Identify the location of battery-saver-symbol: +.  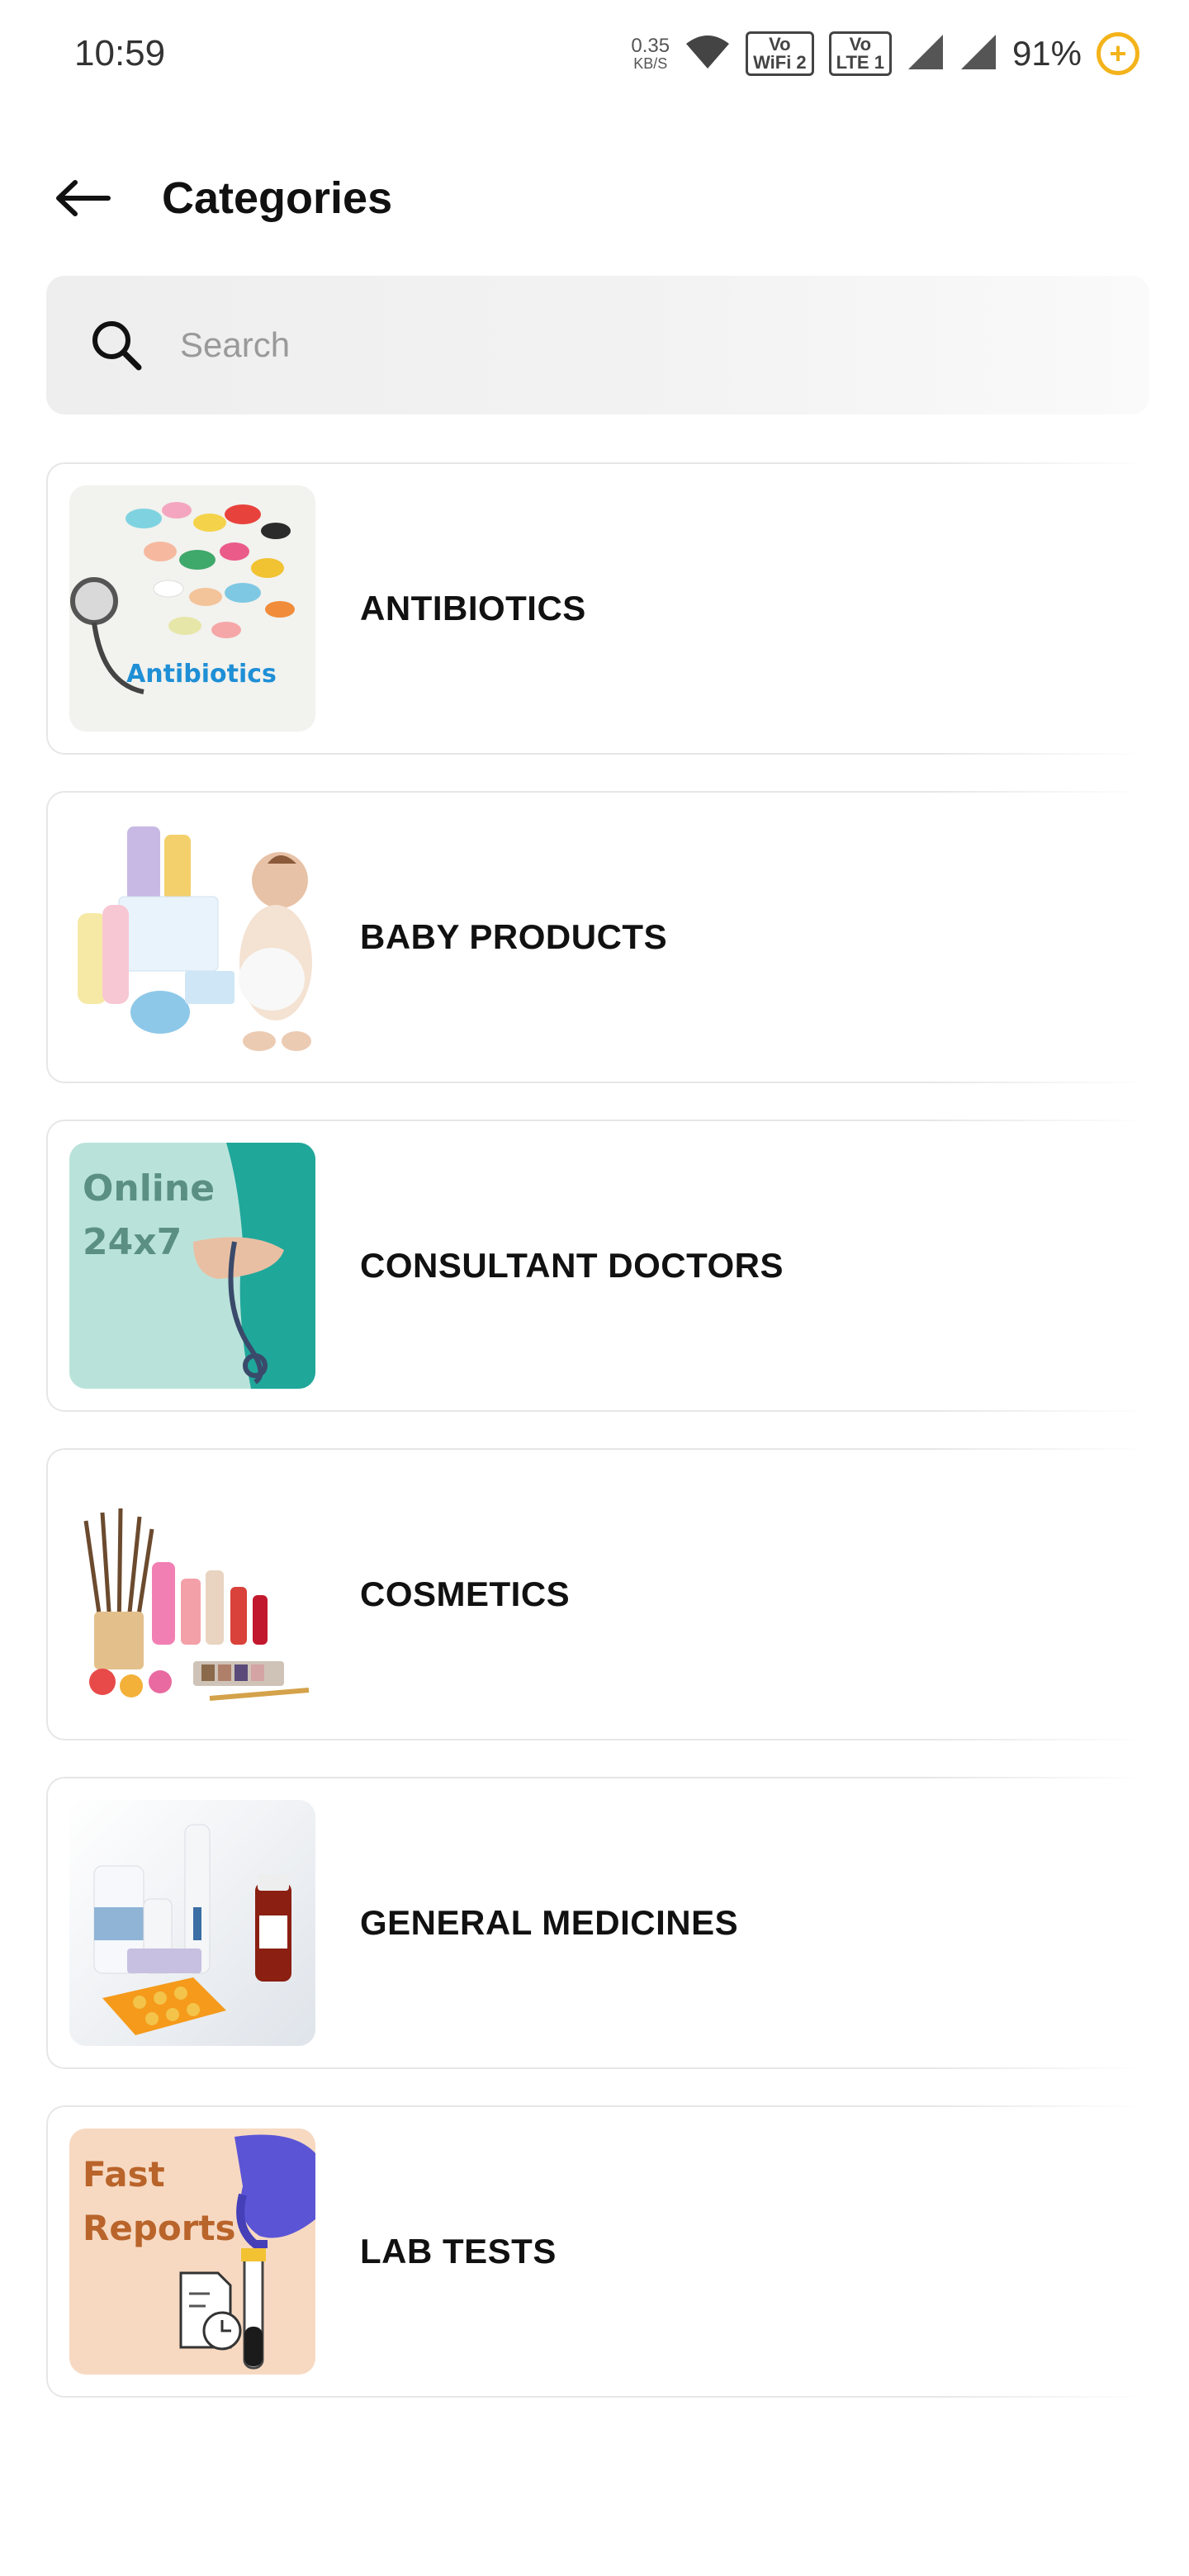
(1118, 53).